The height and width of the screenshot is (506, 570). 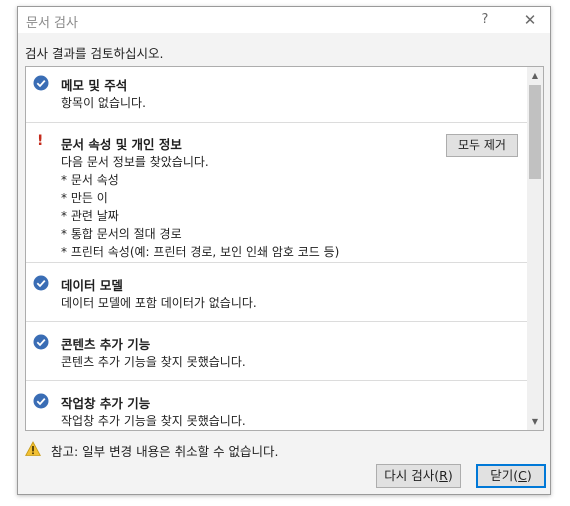 What do you see at coordinates (522, 475) in the screenshot?
I see `close-accelerator-key: C` at bounding box center [522, 475].